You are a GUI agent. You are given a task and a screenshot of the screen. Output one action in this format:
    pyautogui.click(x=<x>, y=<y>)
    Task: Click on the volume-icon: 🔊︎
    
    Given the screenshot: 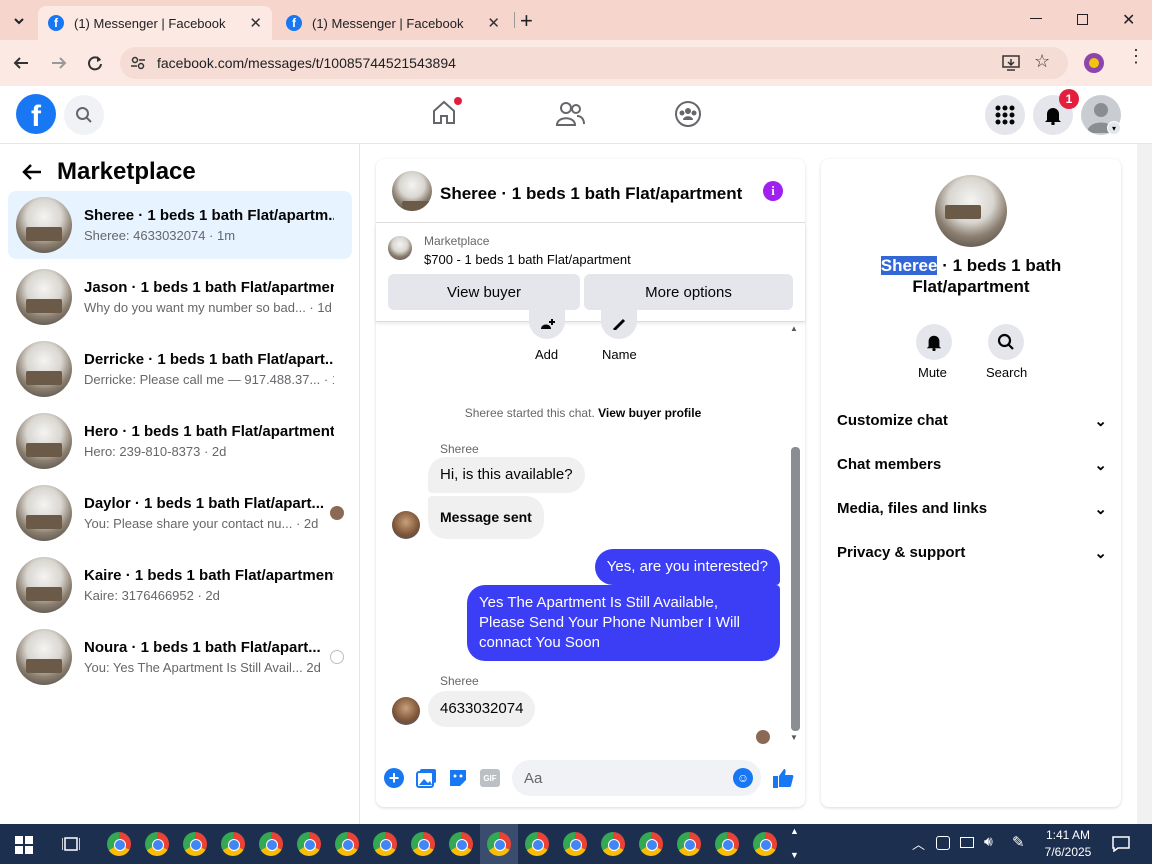 What is the action you would take?
    pyautogui.click(x=988, y=841)
    